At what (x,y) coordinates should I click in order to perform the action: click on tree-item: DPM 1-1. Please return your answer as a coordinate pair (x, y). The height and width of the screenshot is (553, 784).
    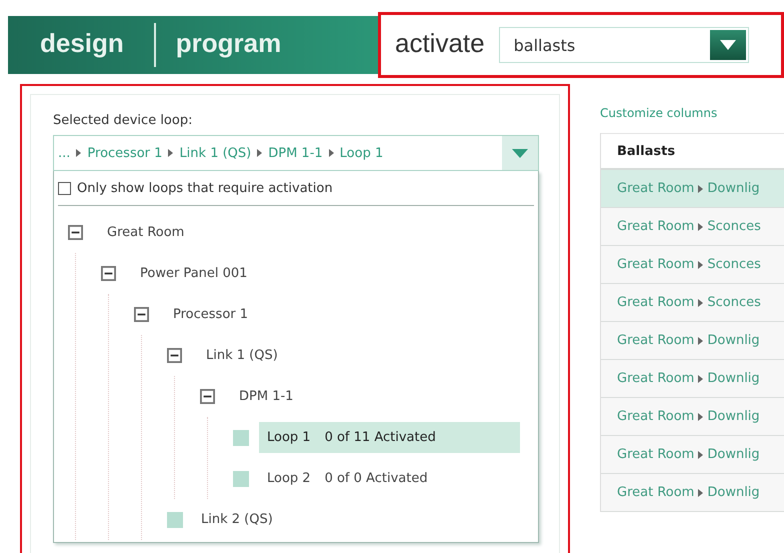
    Looking at the image, I should click on (266, 396).